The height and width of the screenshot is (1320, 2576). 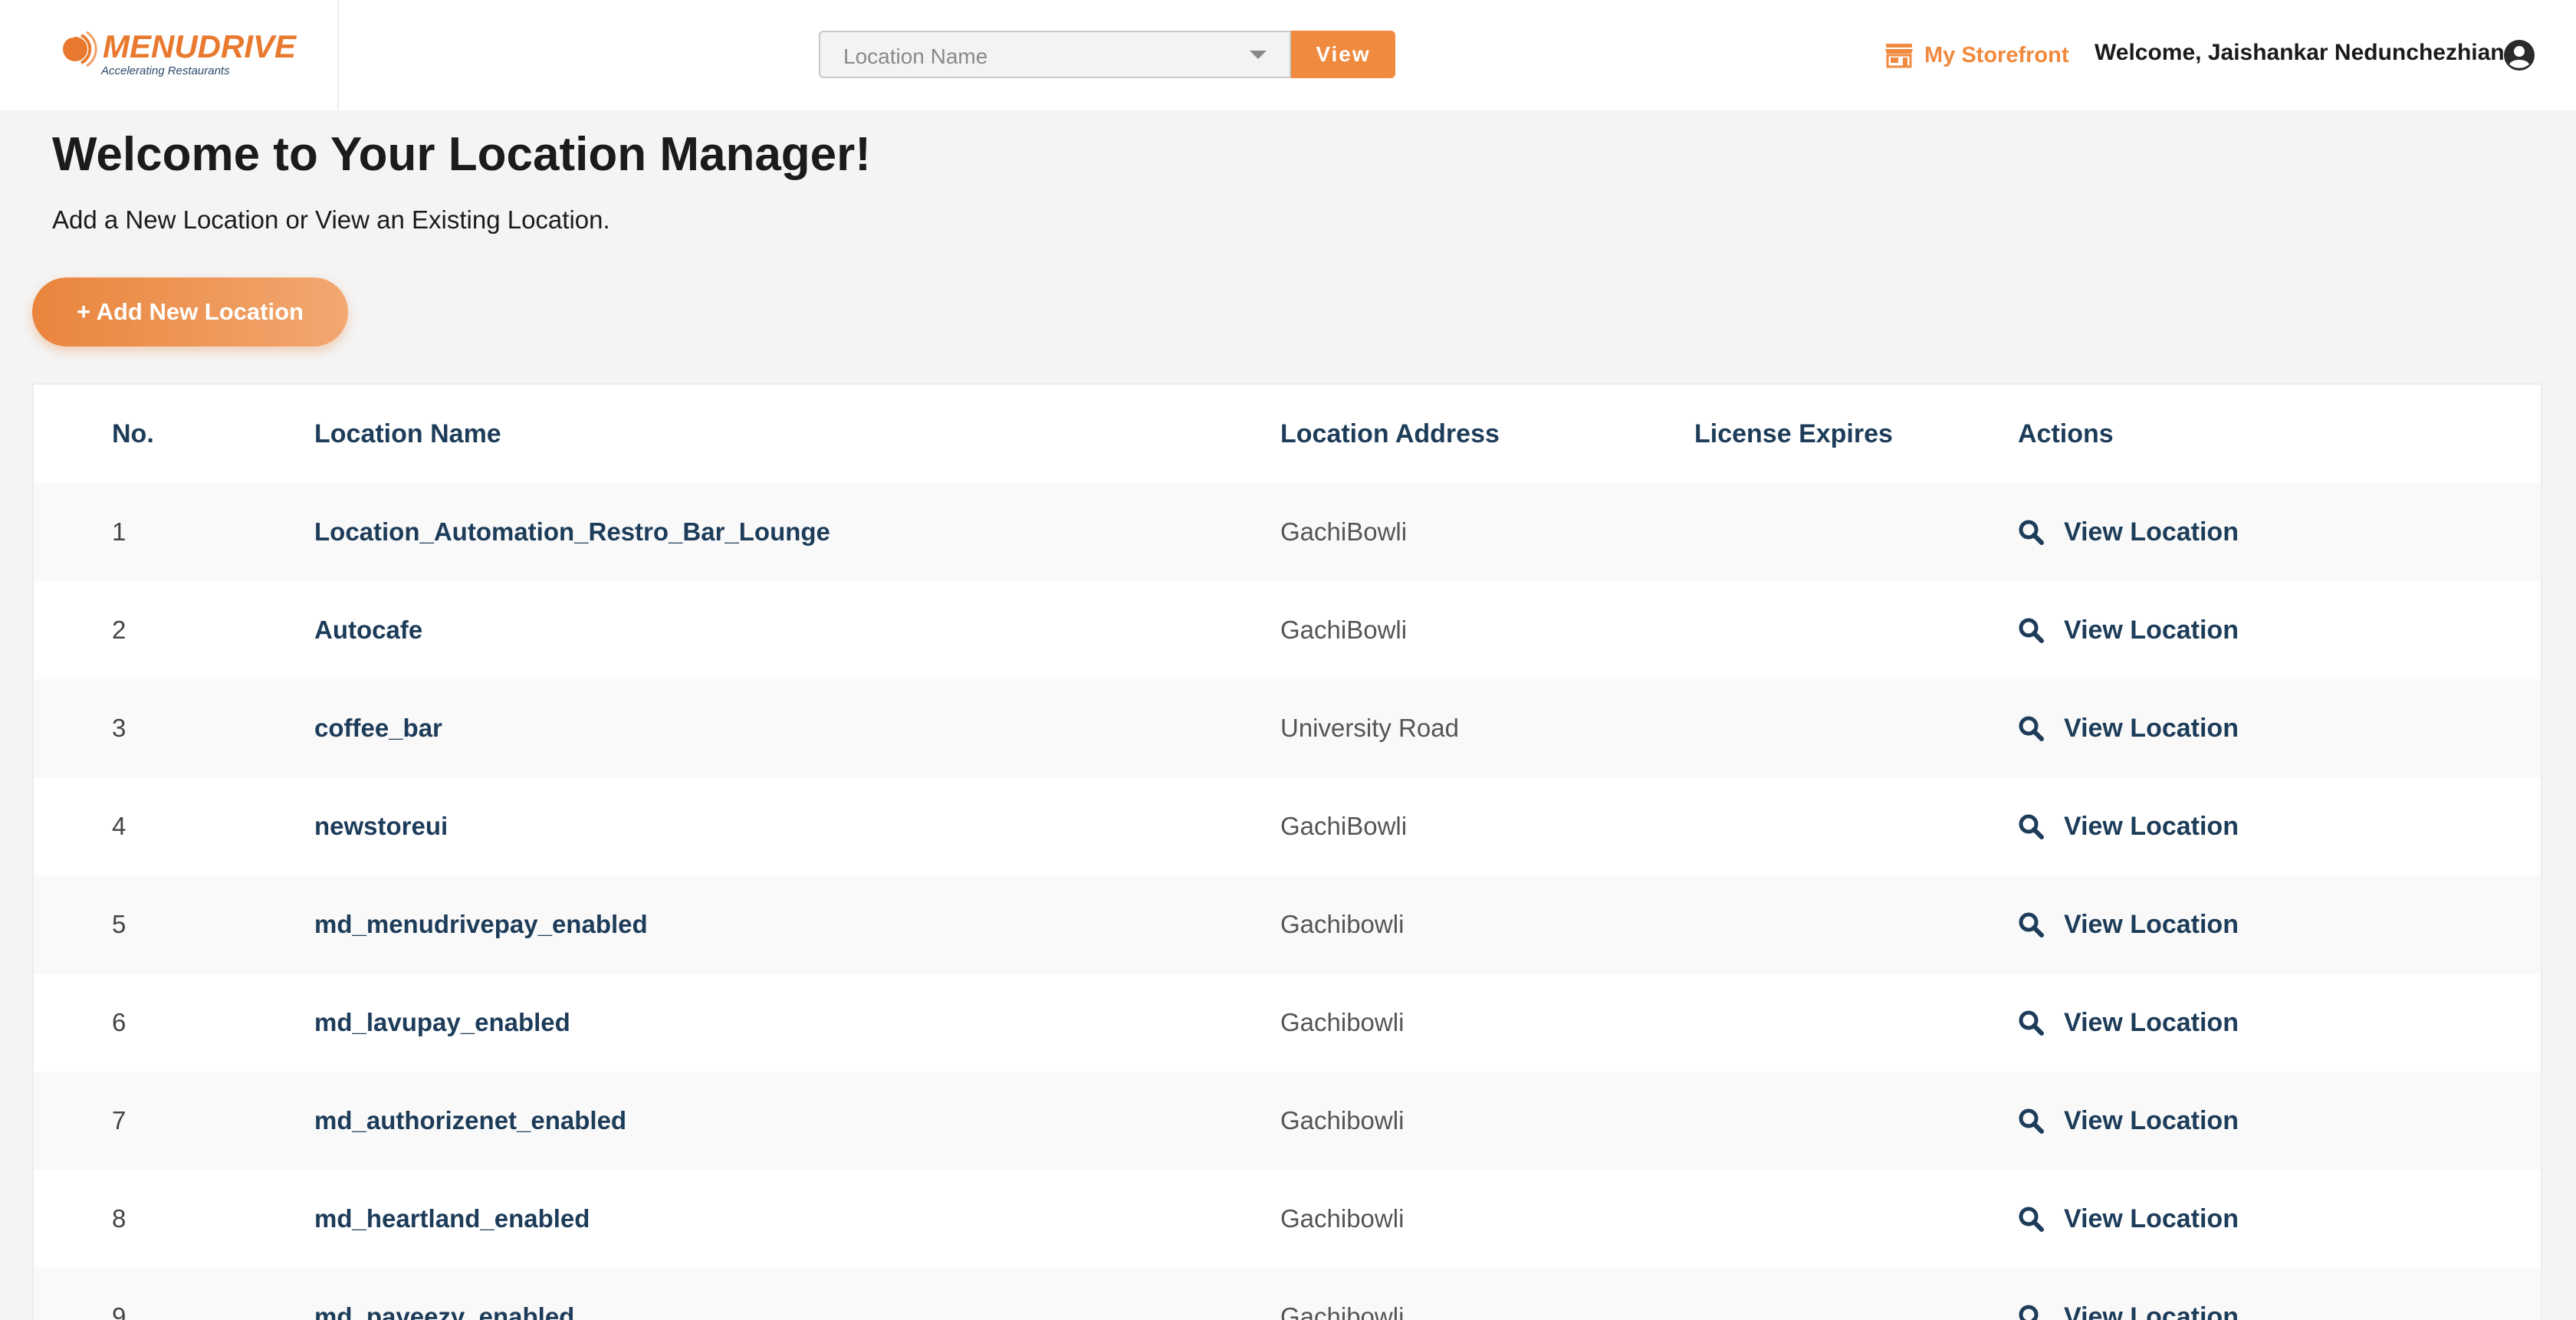 What do you see at coordinates (470, 1120) in the screenshot?
I see `location-name: md_authorizenet_enabled` at bounding box center [470, 1120].